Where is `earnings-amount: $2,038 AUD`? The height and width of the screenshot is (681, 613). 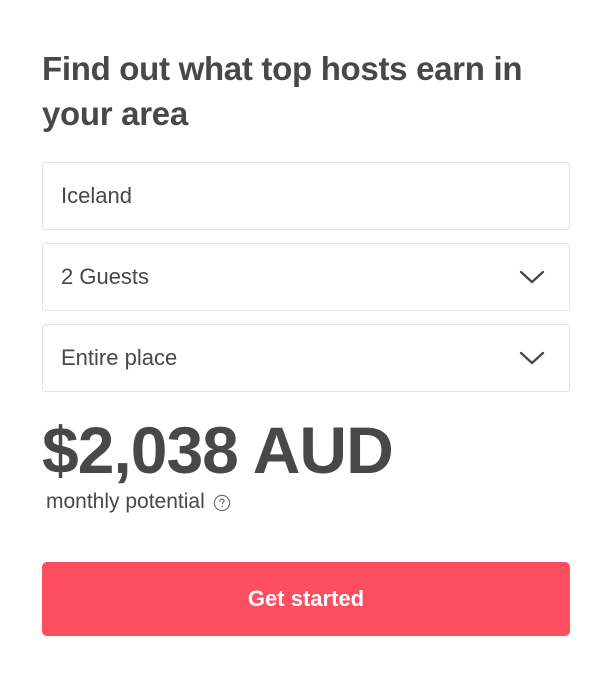
earnings-amount: $2,038 AUD is located at coordinates (218, 450).